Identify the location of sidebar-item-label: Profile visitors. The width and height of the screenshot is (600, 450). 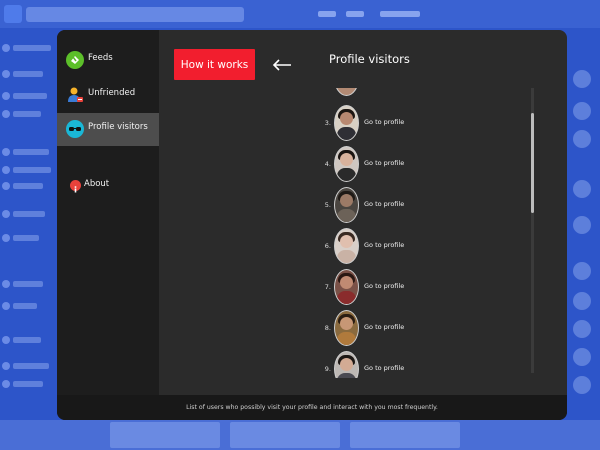
(118, 127).